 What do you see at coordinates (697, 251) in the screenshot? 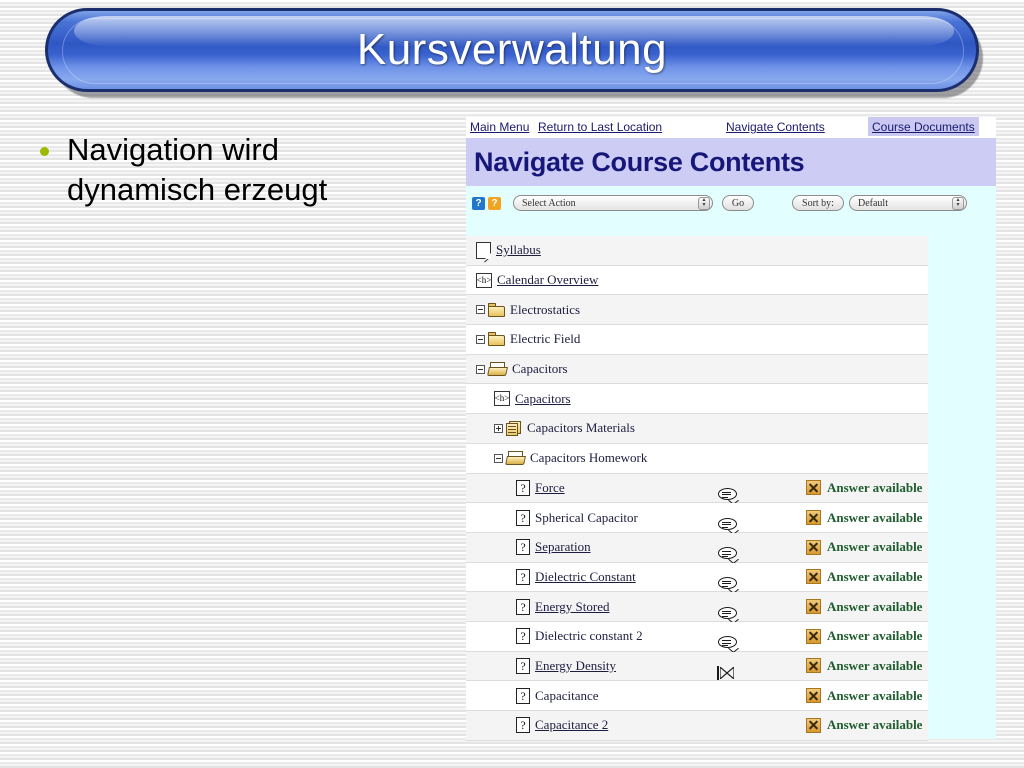
I see `tree-row: Syllabus` at bounding box center [697, 251].